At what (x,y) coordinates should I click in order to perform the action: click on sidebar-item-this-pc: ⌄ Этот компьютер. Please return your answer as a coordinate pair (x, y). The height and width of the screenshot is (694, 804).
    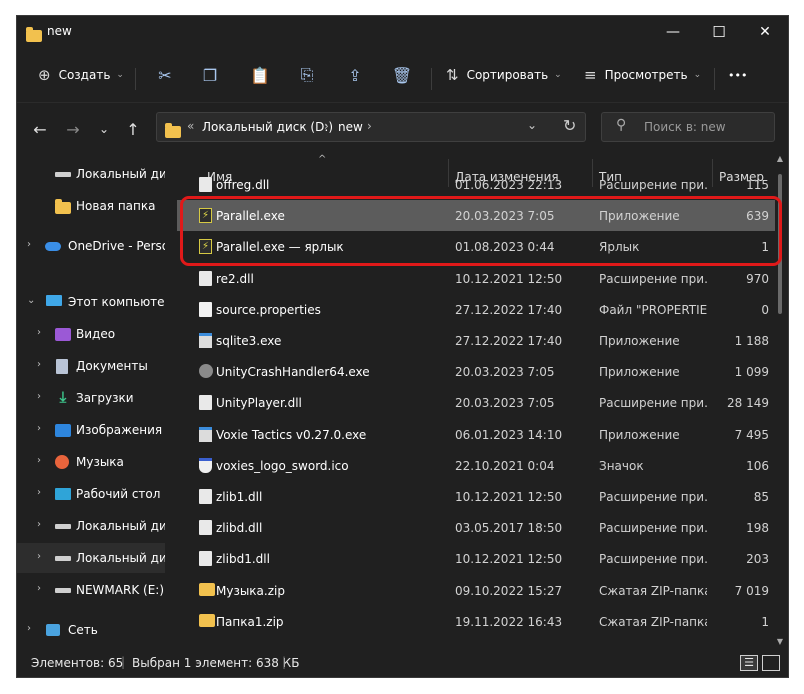
    Looking at the image, I should click on (91, 302).